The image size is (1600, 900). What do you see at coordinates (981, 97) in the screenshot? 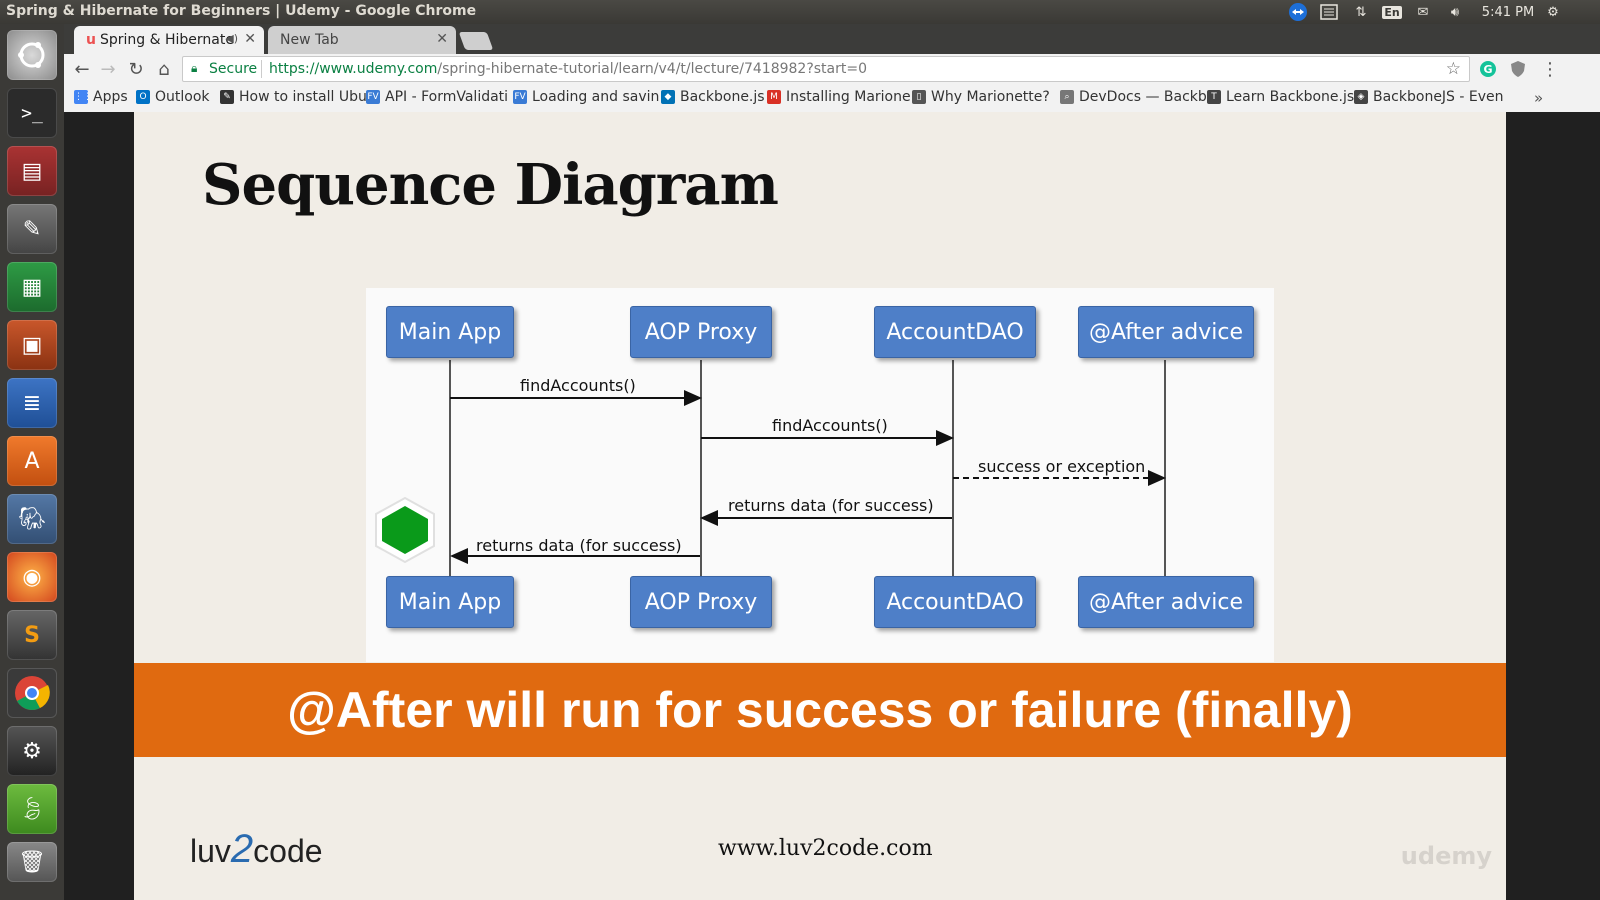
I see `bookmark-why-marionette: ▯ Why Marionette?` at bounding box center [981, 97].